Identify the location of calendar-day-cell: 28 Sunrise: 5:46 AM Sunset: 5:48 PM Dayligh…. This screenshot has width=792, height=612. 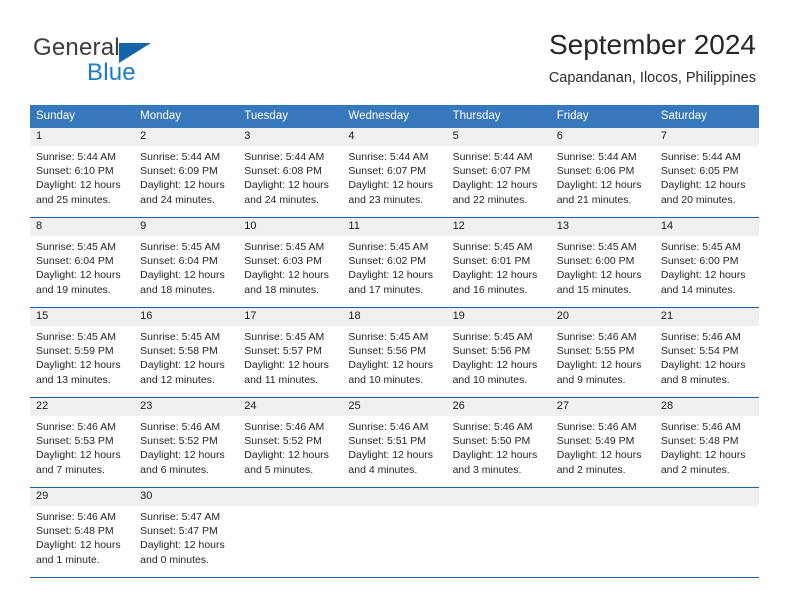
(706, 442).